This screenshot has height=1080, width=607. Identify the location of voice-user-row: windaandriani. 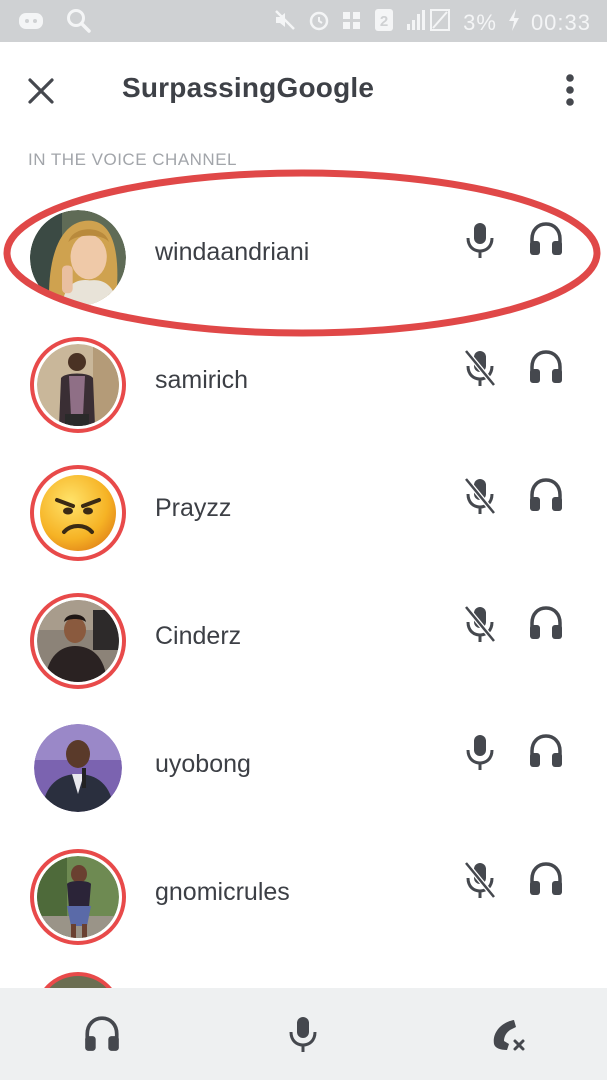
(303, 248).